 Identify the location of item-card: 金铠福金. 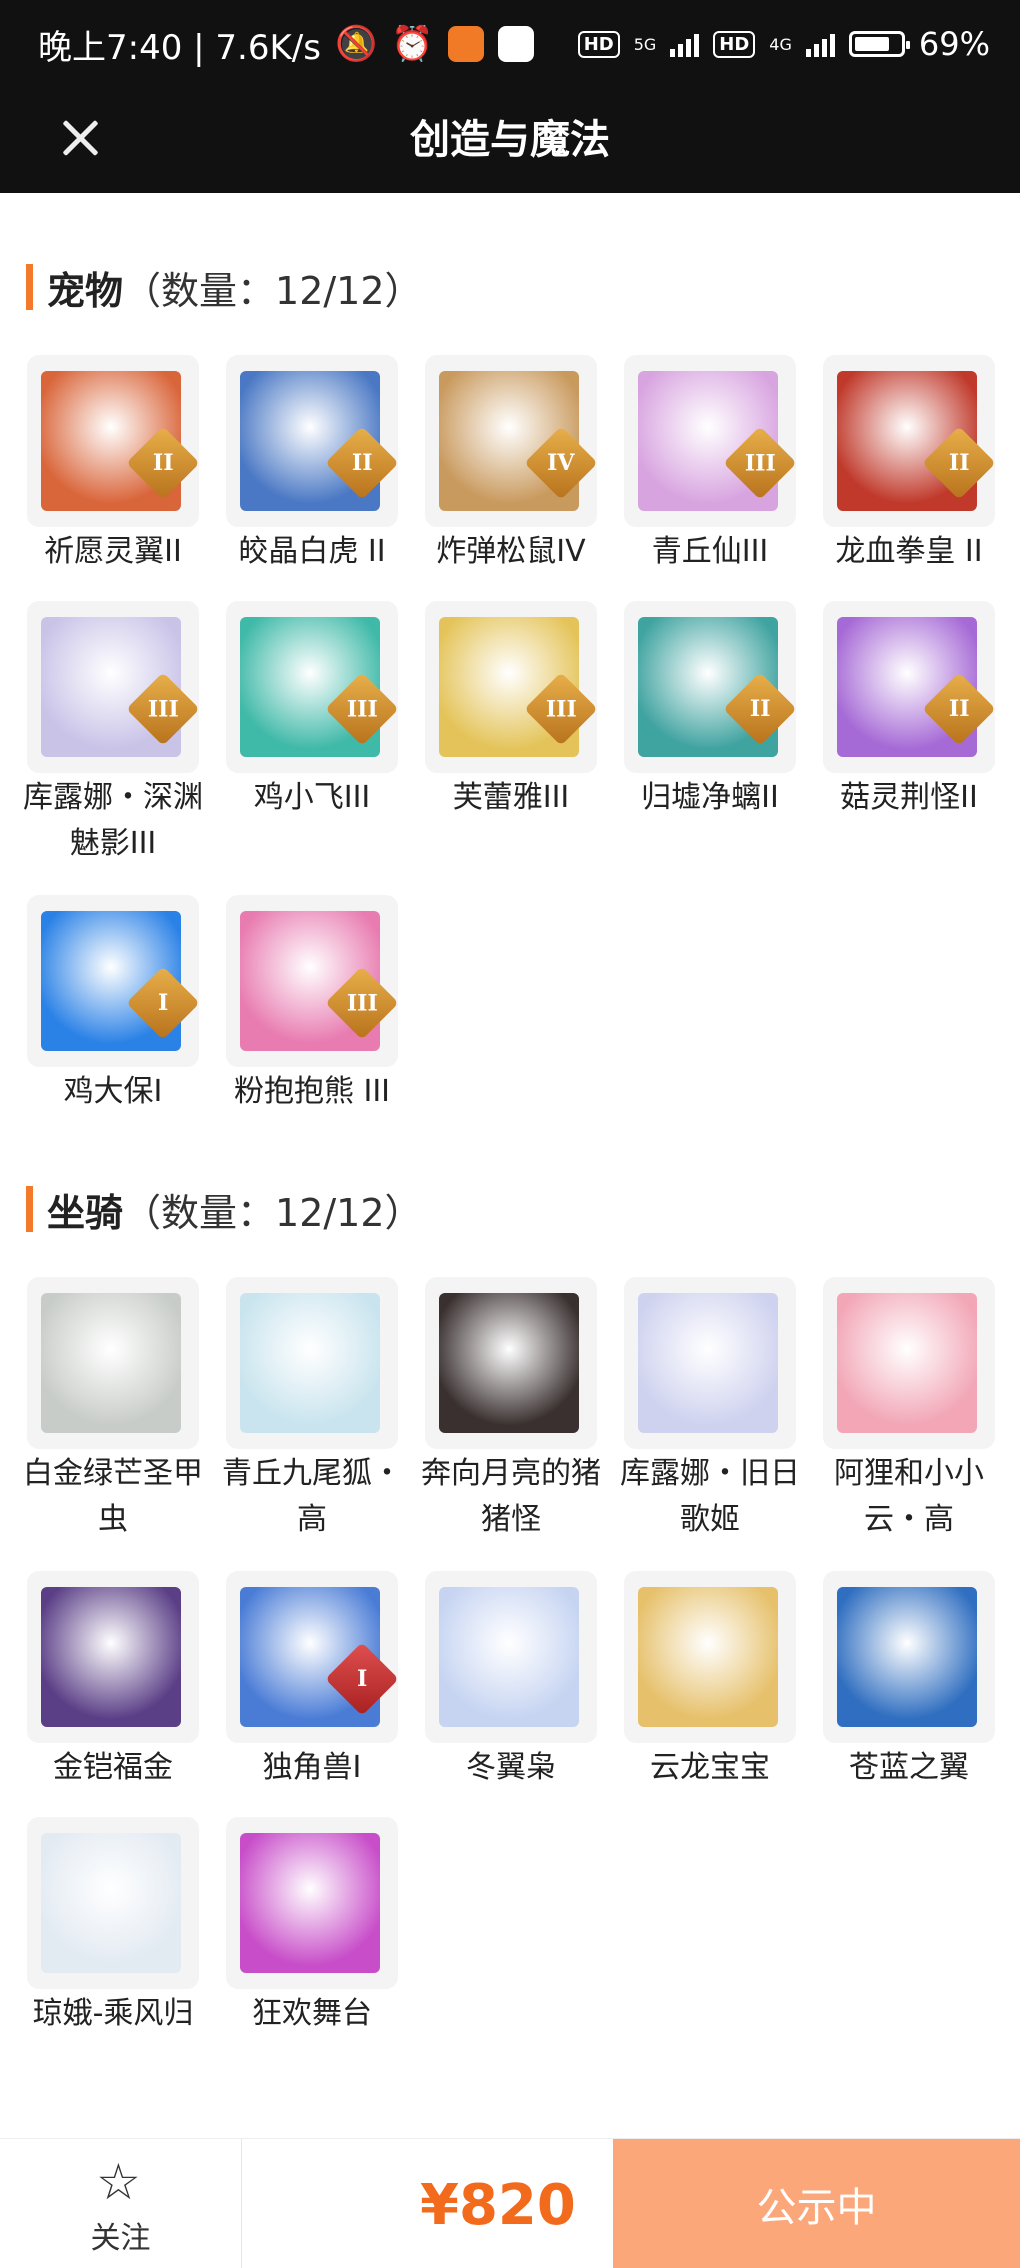
(113, 1681).